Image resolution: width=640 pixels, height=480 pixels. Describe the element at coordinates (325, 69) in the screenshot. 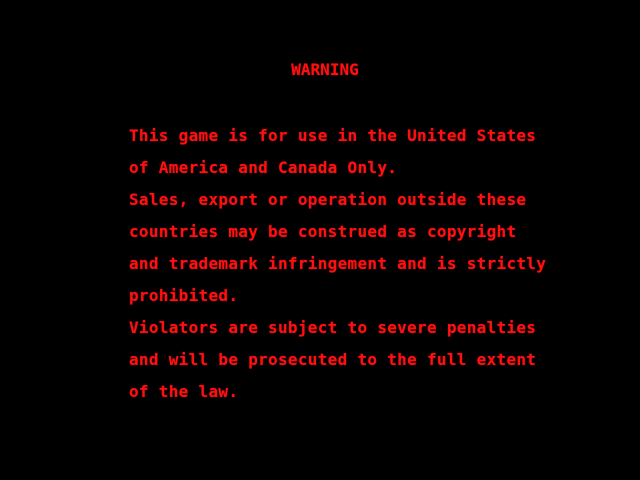

I see `warning-title: WARNING` at that location.